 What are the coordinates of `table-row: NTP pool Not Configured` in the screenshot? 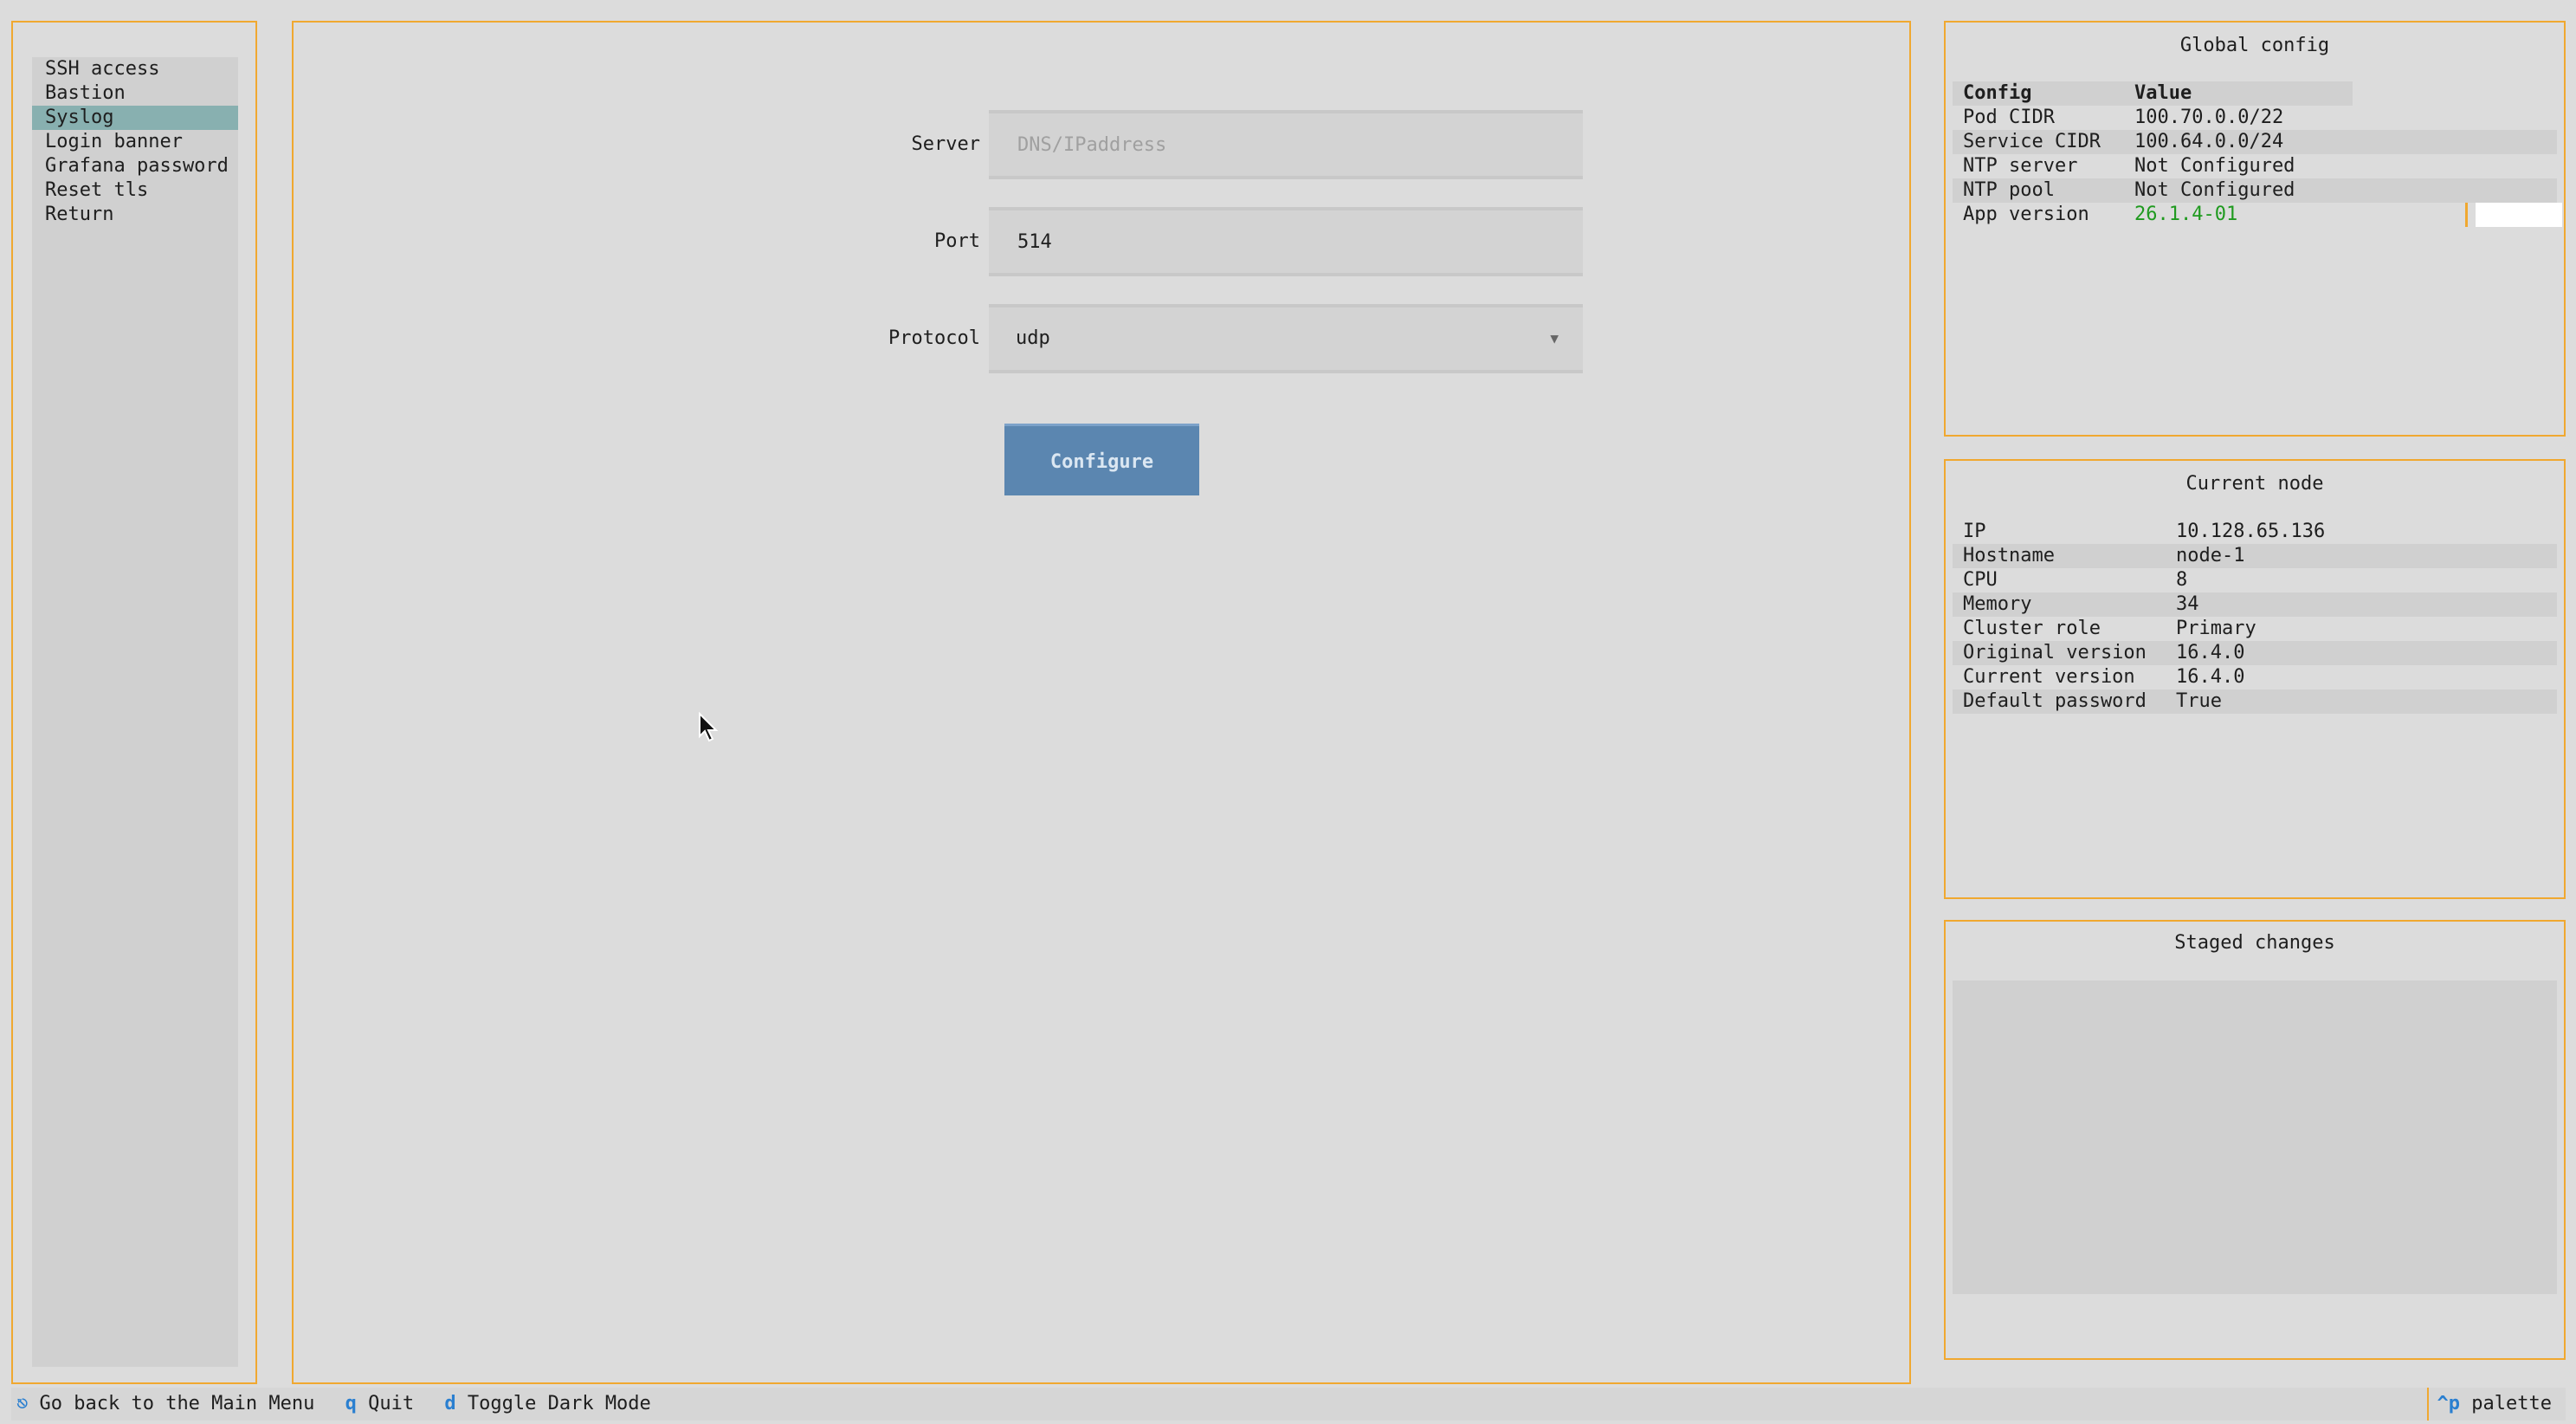 It's located at (2255, 191).